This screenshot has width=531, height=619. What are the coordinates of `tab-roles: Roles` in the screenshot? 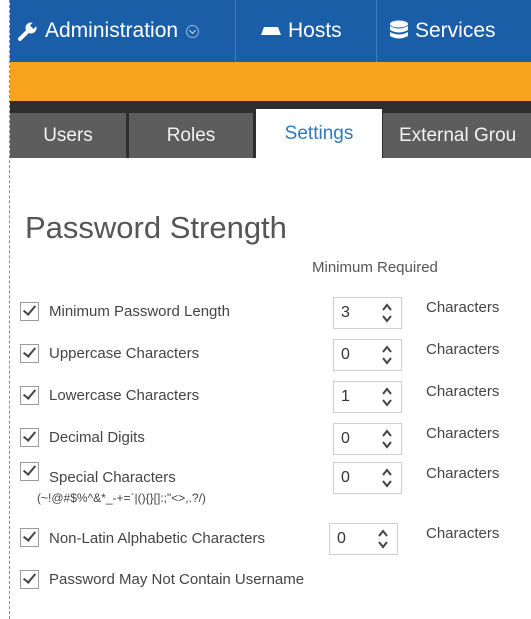 It's located at (191, 135).